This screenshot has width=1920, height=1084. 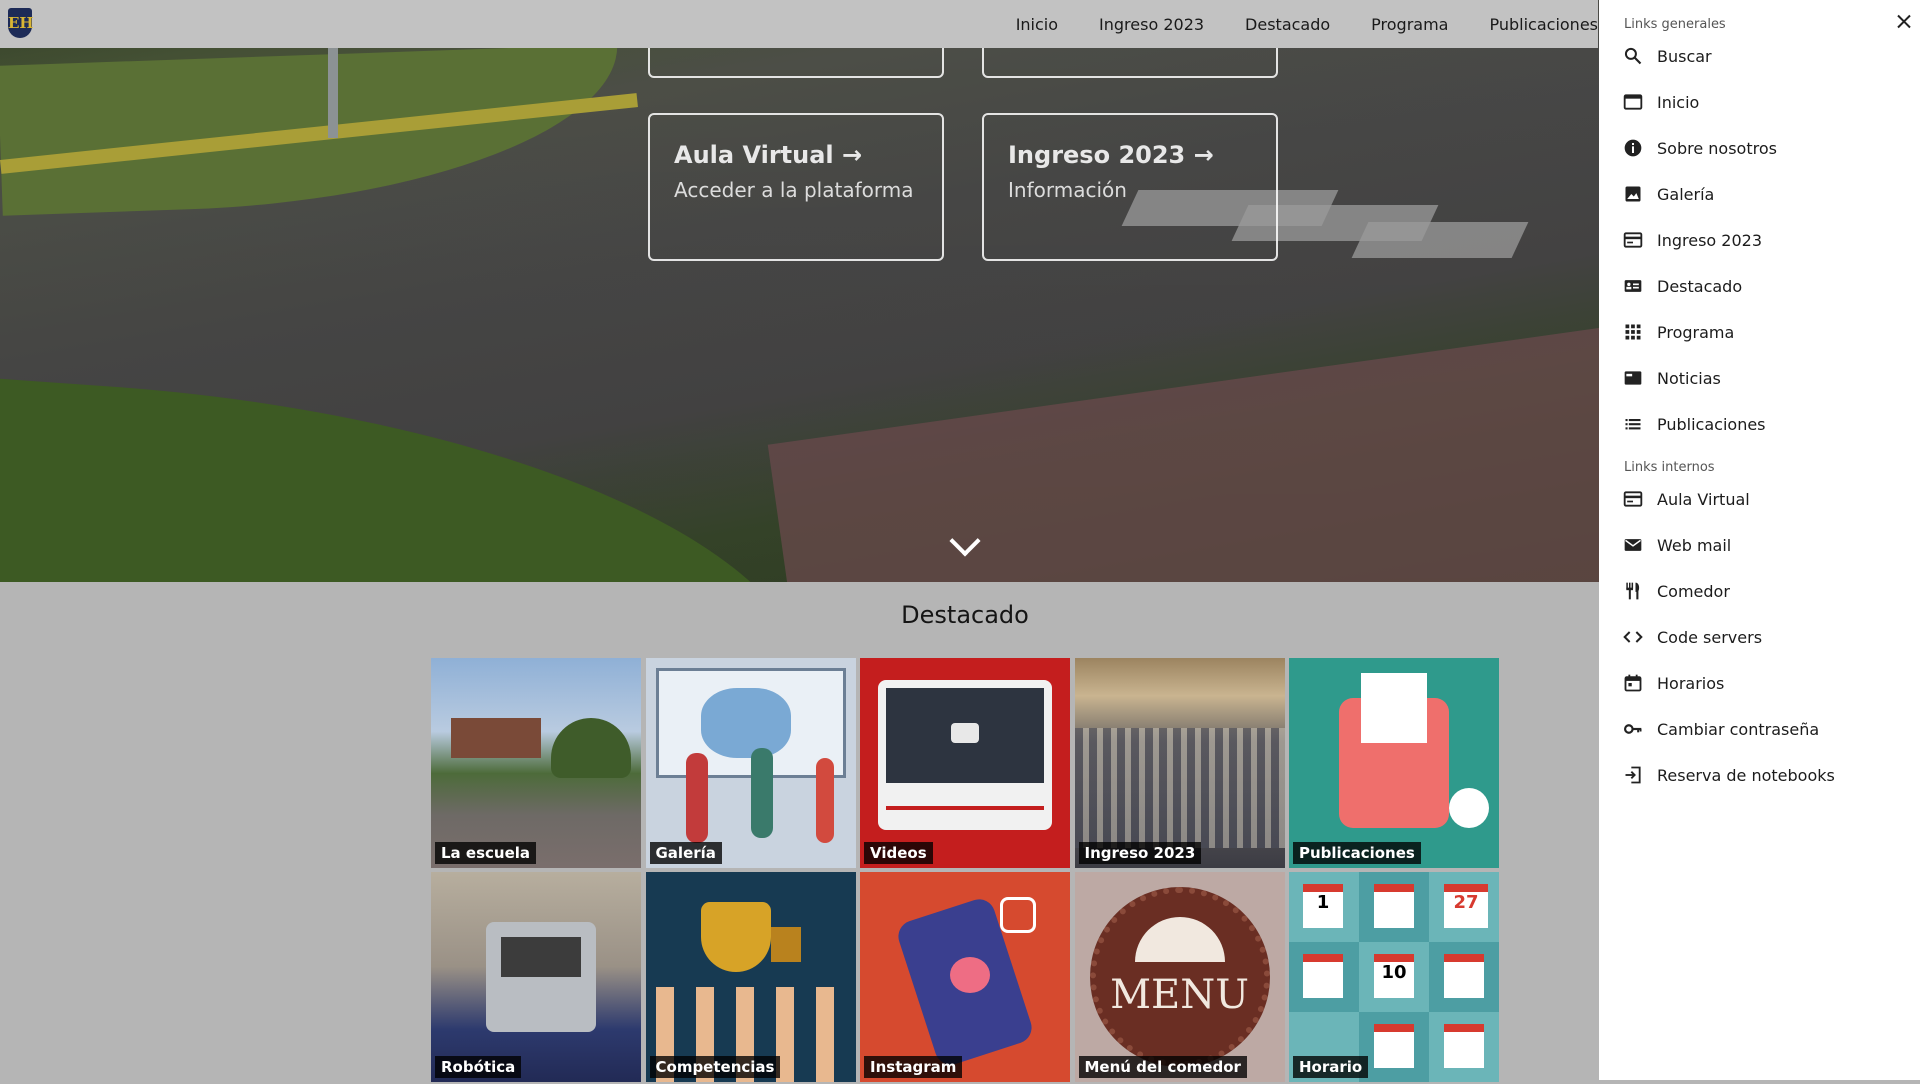 I want to click on drawer-item-label: Ingreso 2023, so click(x=1710, y=240).